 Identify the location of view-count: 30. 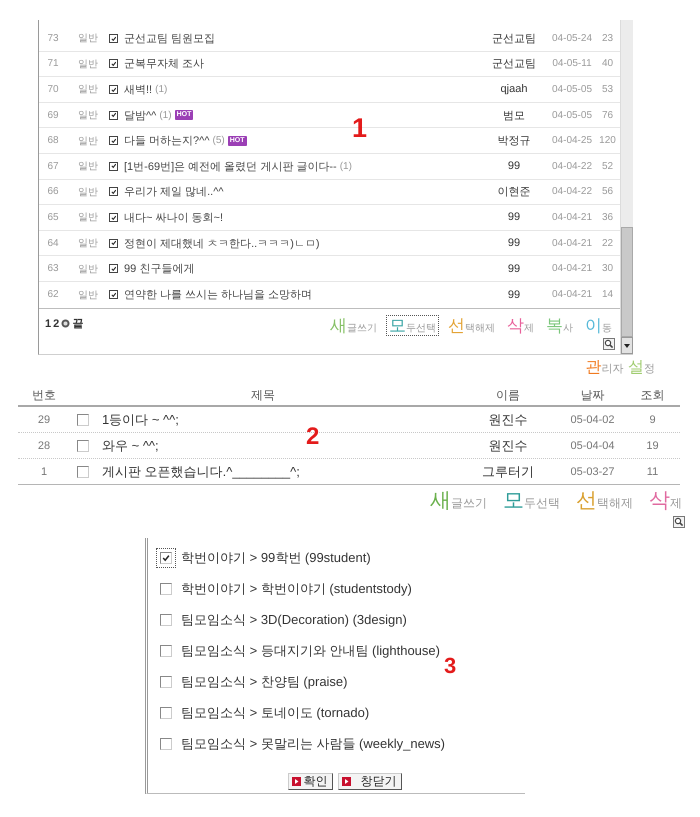
(608, 268).